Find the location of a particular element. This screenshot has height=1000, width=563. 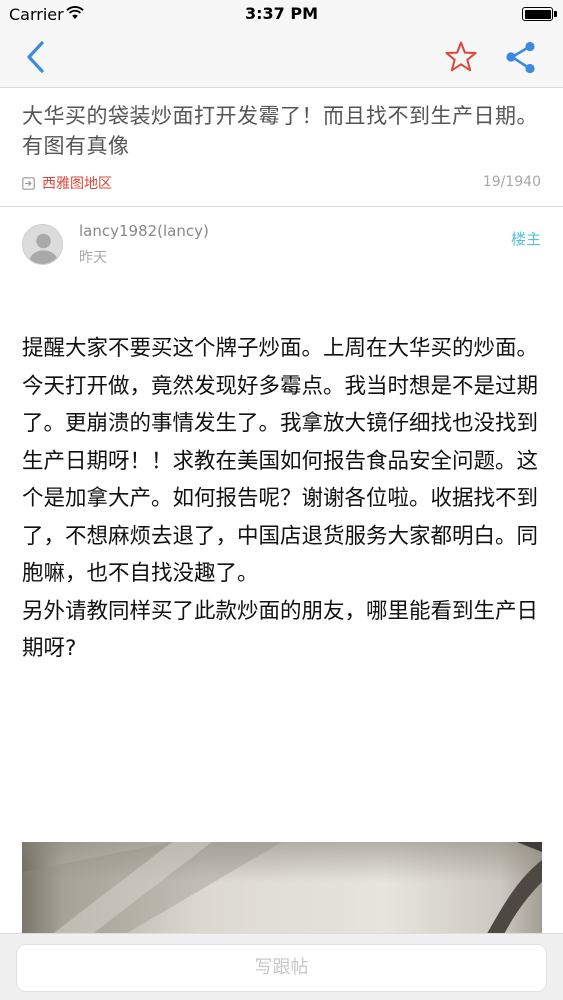

photo-image is located at coordinates (282, 892).